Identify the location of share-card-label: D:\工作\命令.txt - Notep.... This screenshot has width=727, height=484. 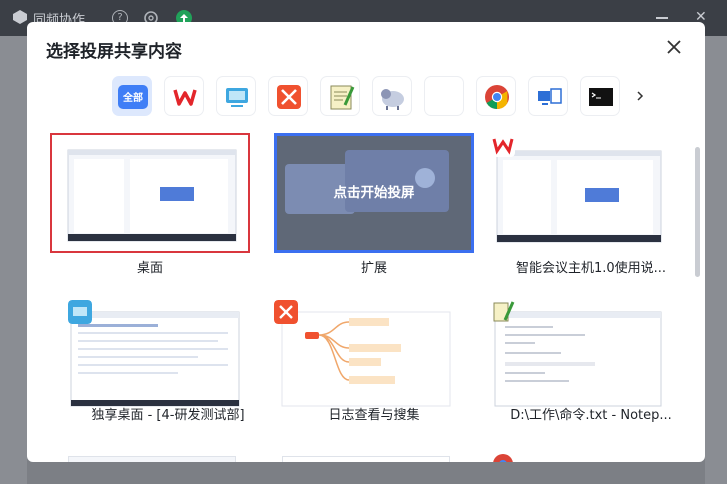
(591, 415).